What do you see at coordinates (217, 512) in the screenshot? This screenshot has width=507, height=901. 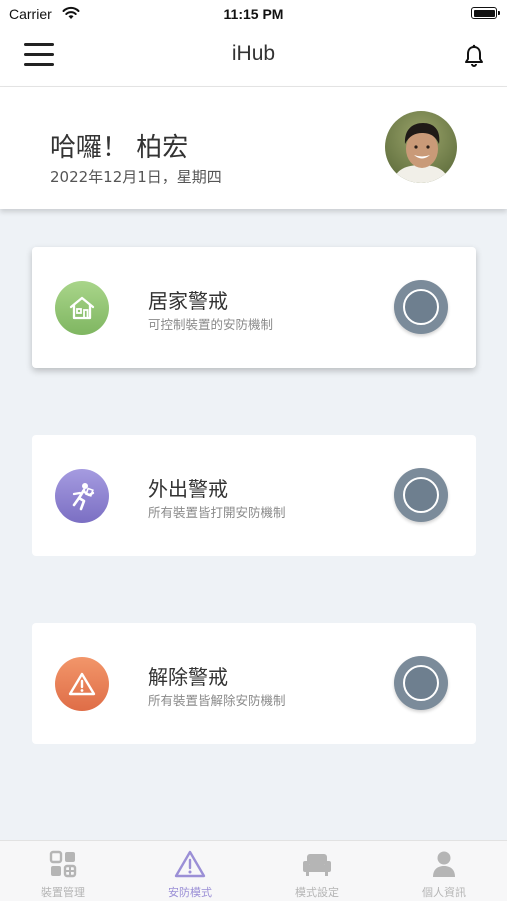 I see `mode-description: 所有裝置皆打開安防機制` at bounding box center [217, 512].